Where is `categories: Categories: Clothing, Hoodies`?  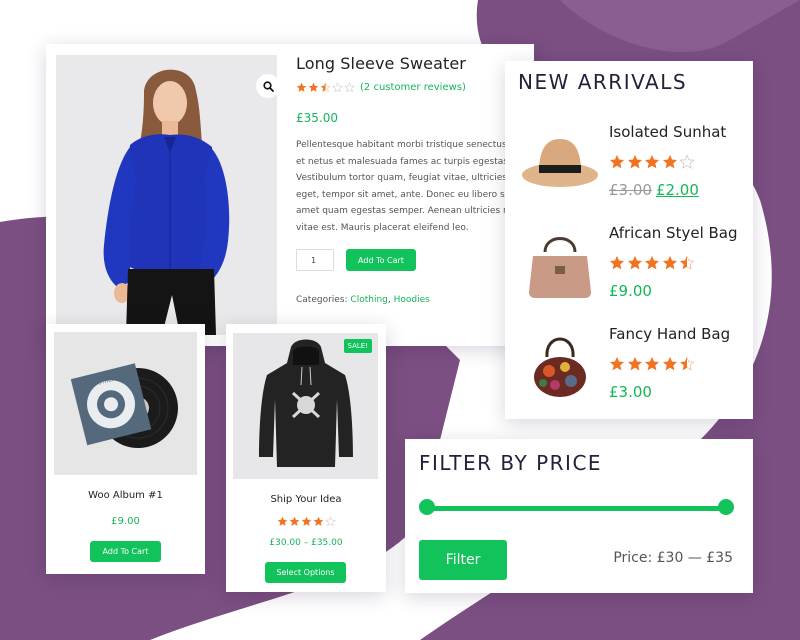 categories: Categories: Clothing, Hoodies is located at coordinates (363, 300).